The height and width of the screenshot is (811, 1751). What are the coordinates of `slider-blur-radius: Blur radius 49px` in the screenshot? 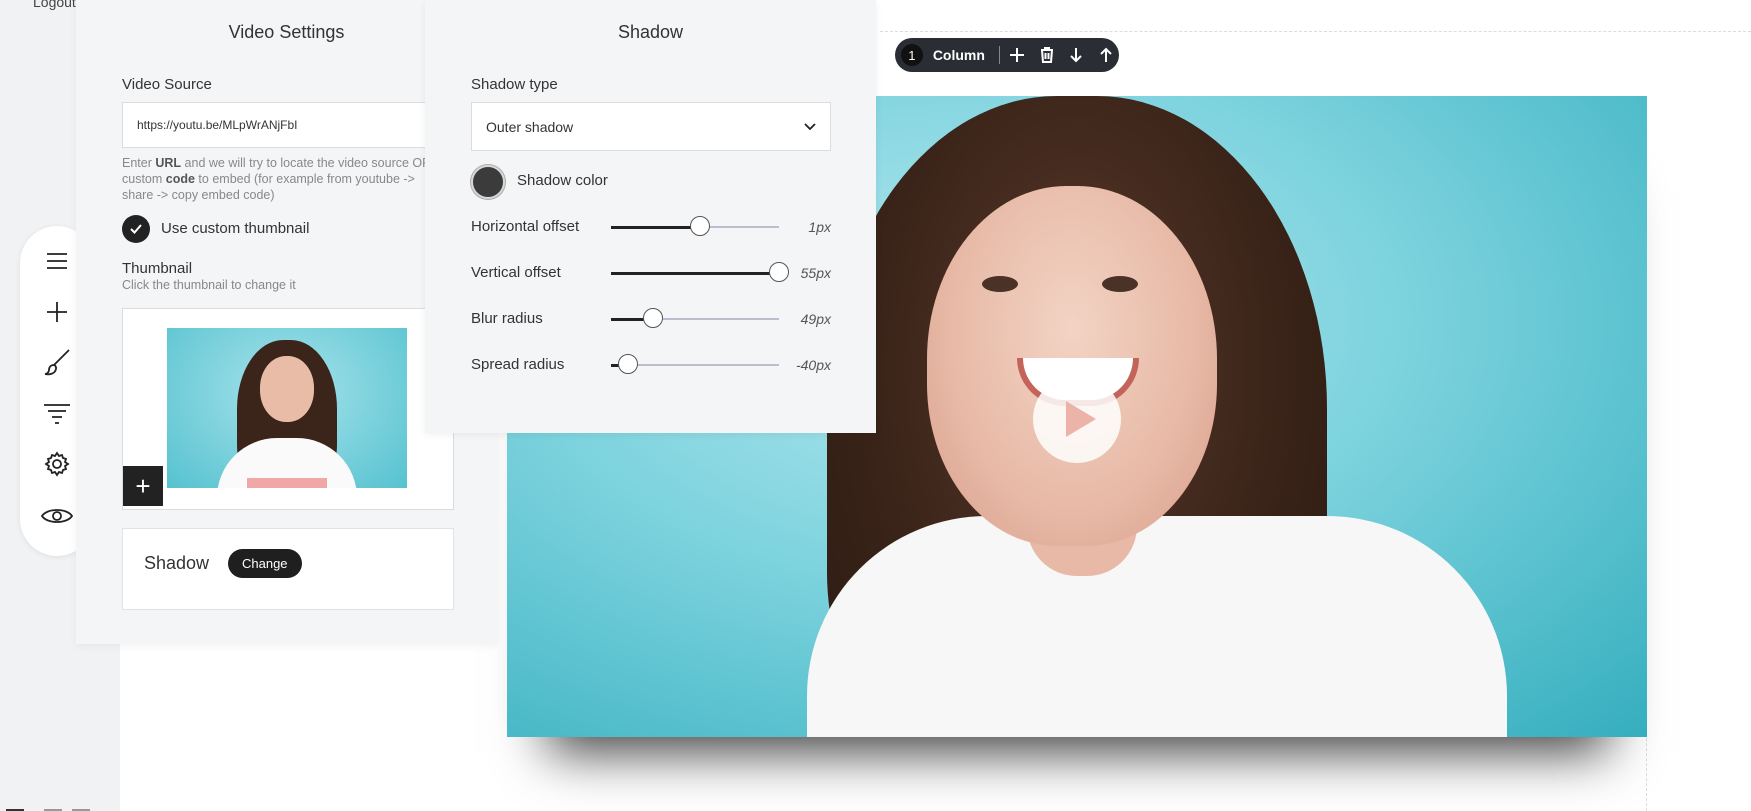 It's located at (651, 319).